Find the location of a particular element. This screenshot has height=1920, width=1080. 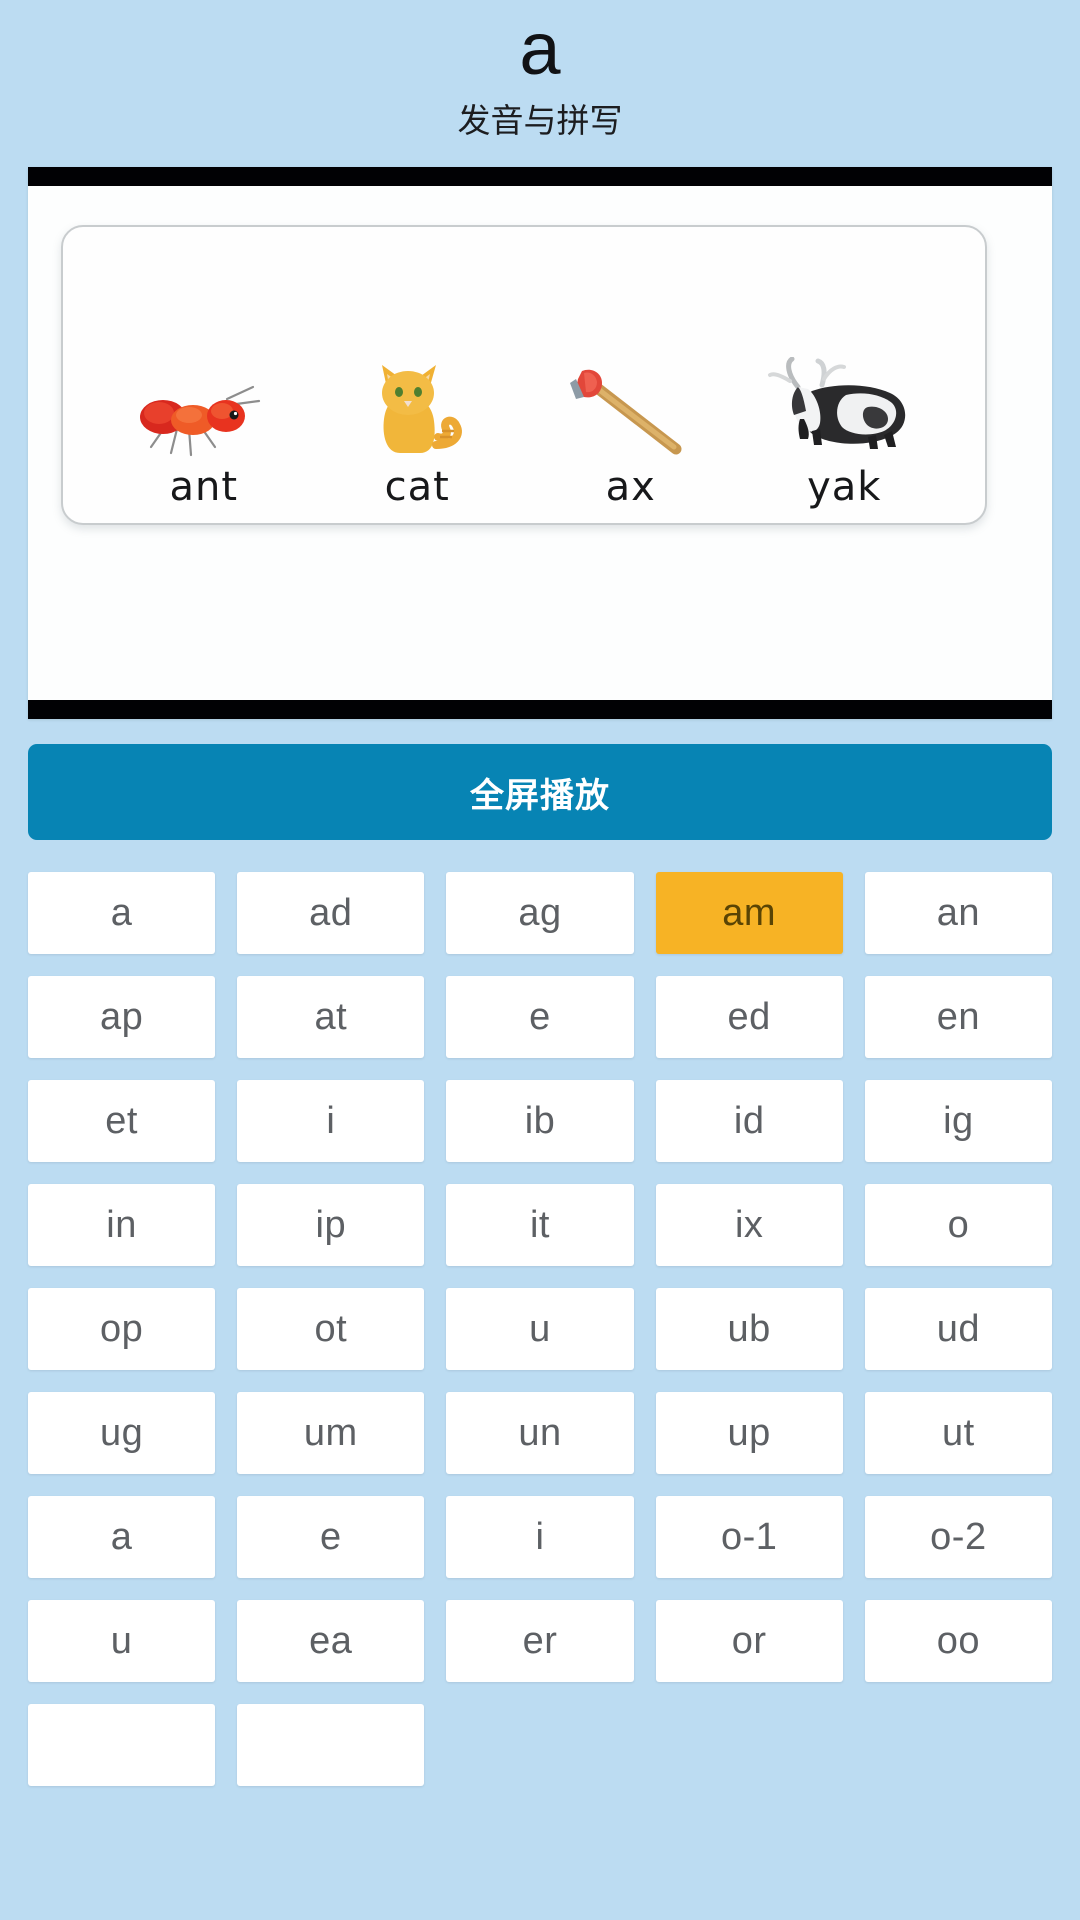

word-label: yak is located at coordinates (844, 487).